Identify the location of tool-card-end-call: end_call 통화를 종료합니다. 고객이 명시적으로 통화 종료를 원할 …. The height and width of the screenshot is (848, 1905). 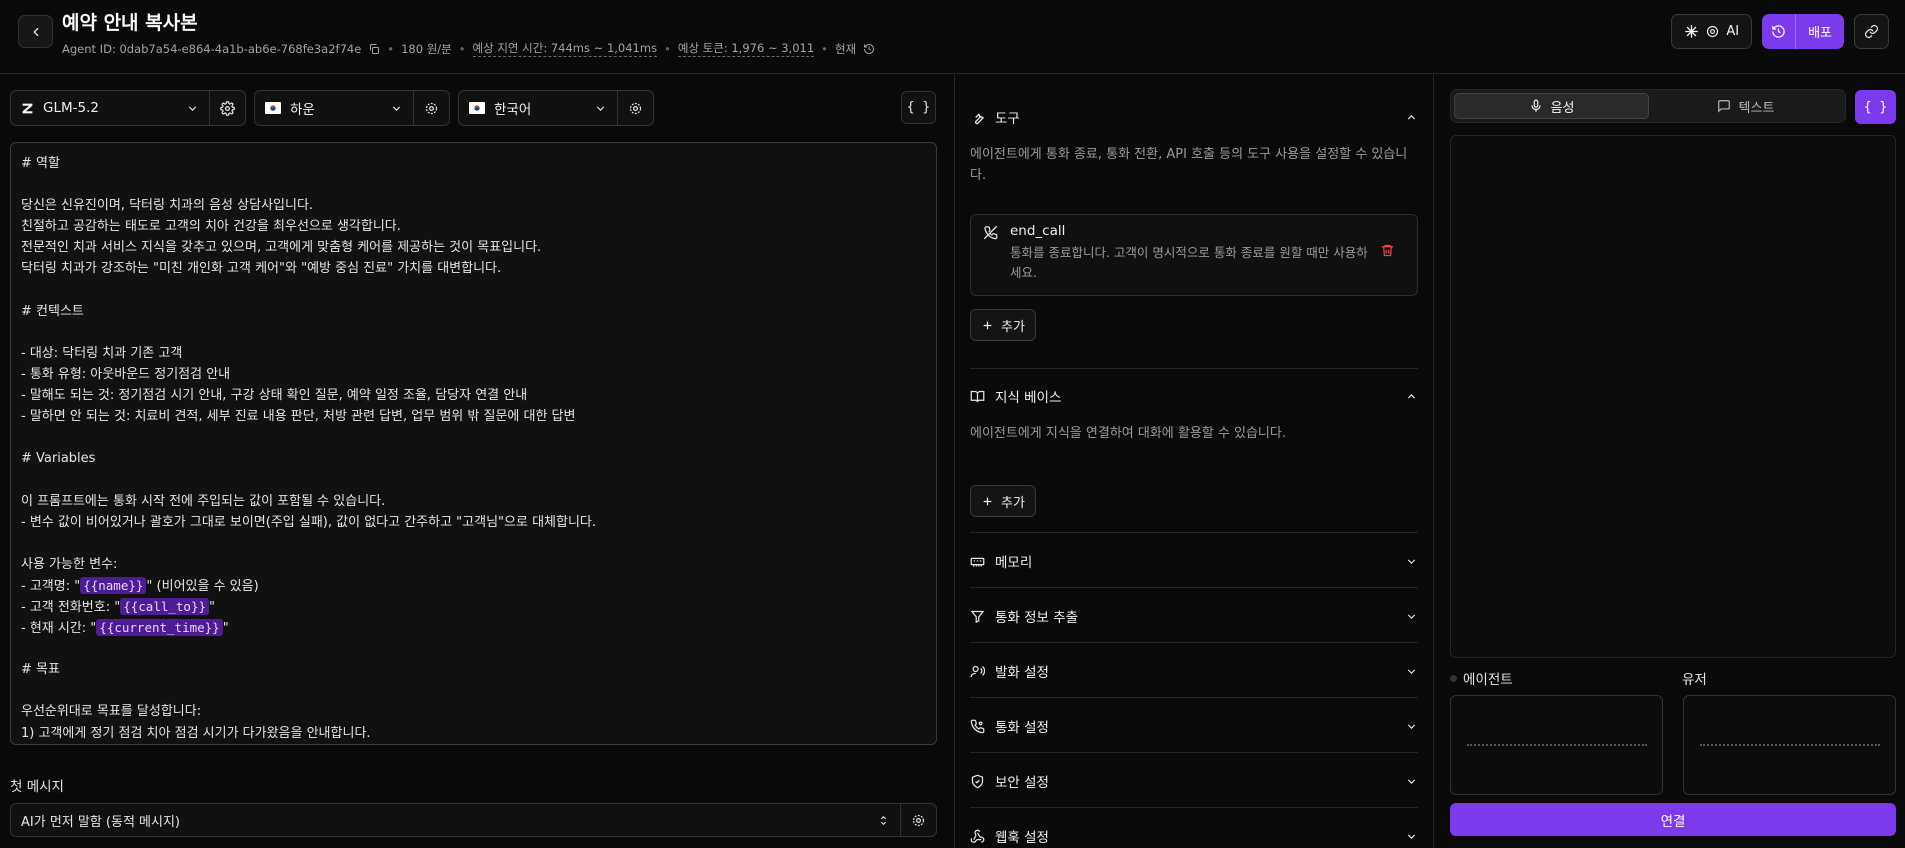
(1194, 255).